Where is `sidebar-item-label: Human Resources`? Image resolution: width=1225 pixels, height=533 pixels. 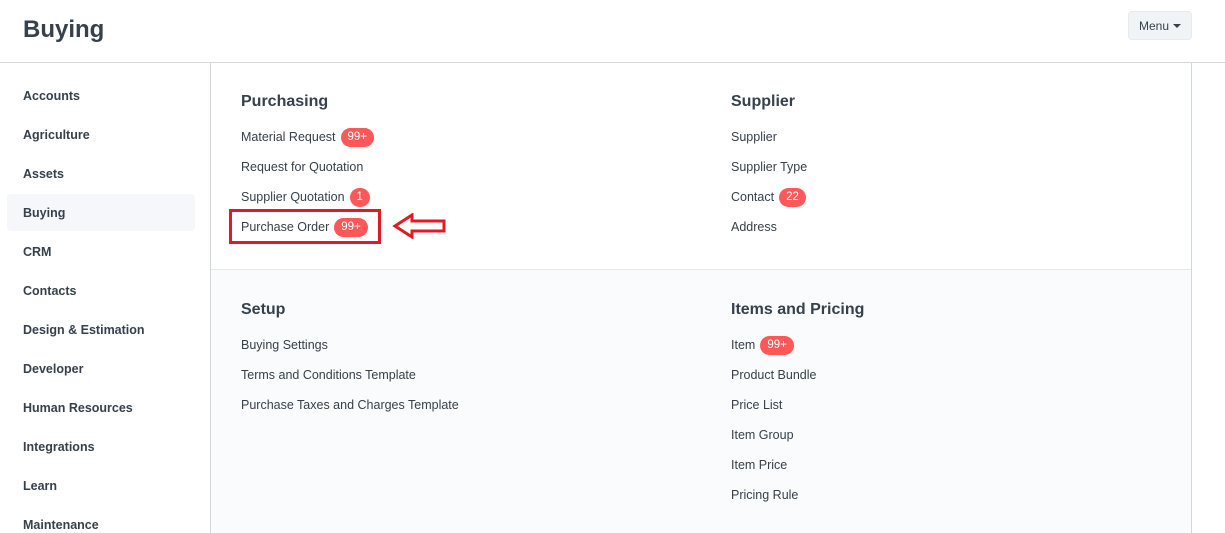 sidebar-item-label: Human Resources is located at coordinates (78, 407).